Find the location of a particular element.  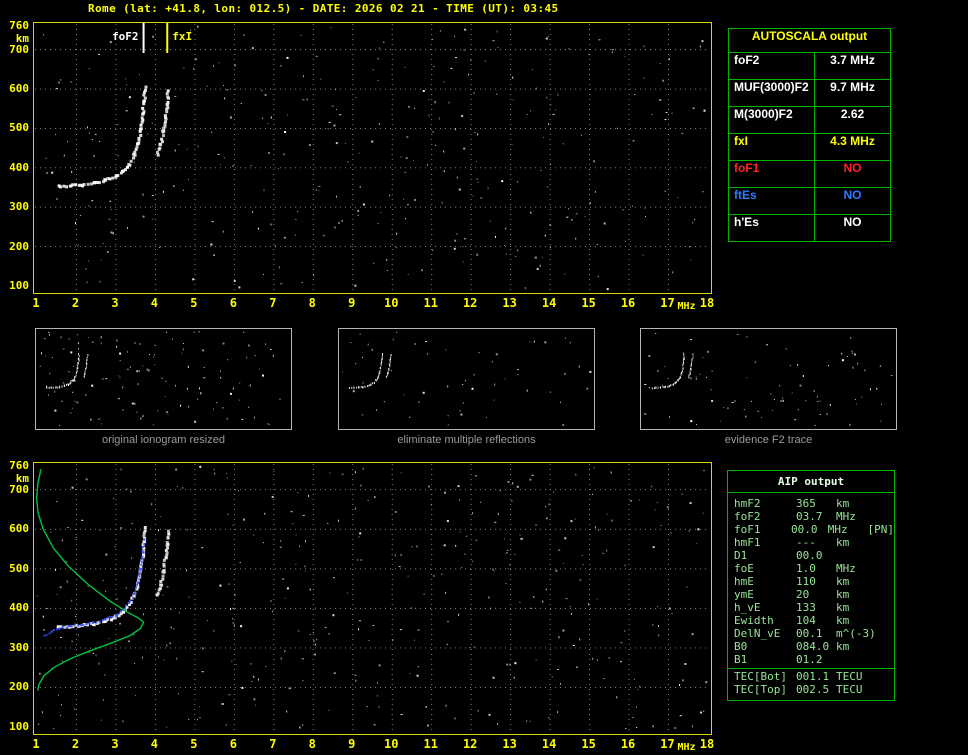

y-tick-label: 200 is located at coordinates (19, 246).